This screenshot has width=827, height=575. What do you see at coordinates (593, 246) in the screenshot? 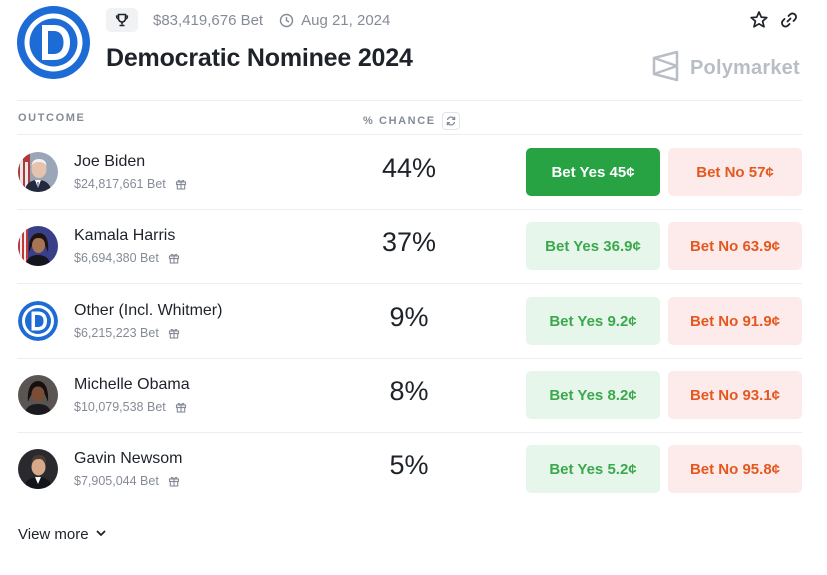
I see `bet-yes-button: Bet Yes 36.9¢` at bounding box center [593, 246].